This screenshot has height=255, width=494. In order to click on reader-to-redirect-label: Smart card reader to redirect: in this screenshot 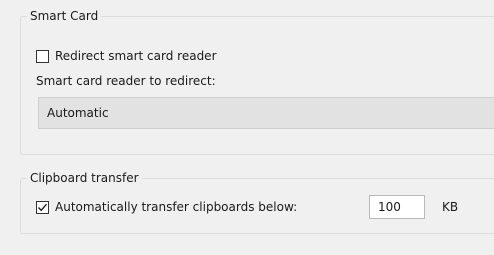, I will do `click(126, 81)`.